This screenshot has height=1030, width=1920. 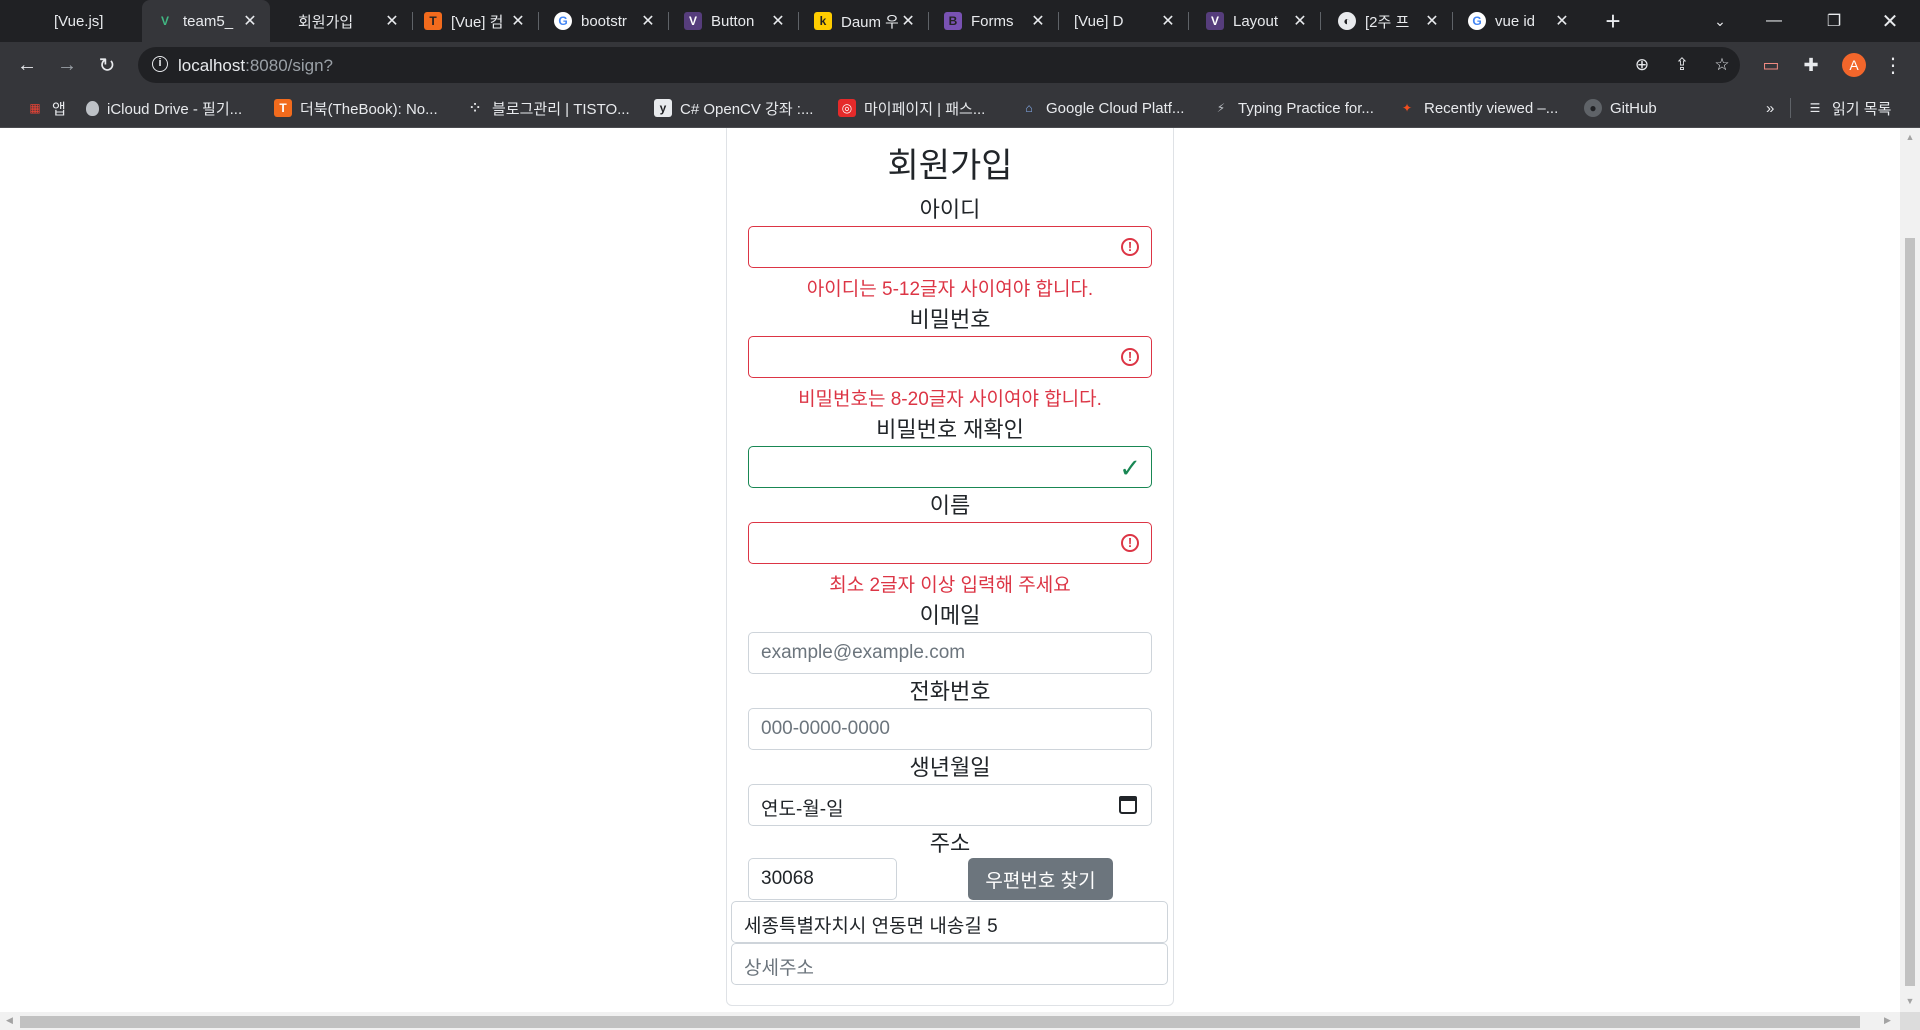 I want to click on opencv-icon: y, so click(x=663, y=108).